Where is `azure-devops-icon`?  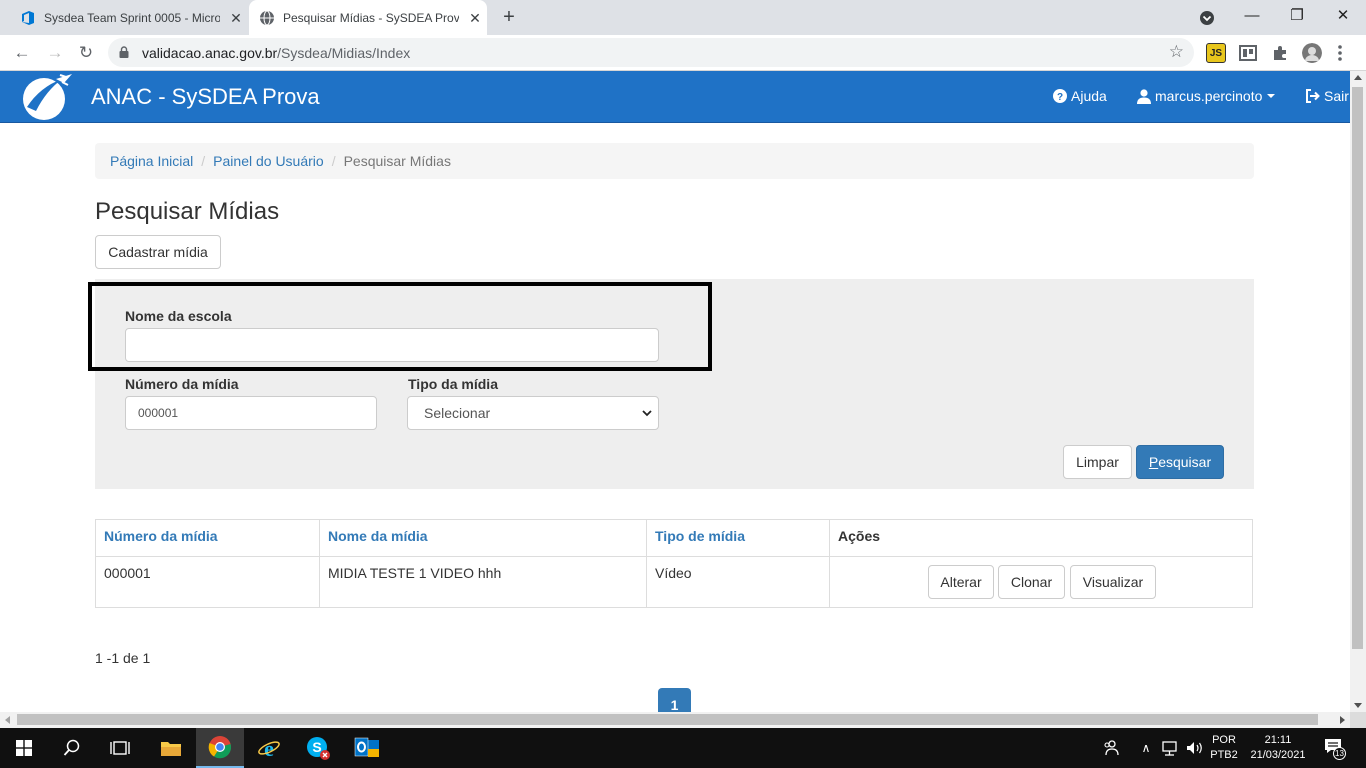 azure-devops-icon is located at coordinates (28, 17).